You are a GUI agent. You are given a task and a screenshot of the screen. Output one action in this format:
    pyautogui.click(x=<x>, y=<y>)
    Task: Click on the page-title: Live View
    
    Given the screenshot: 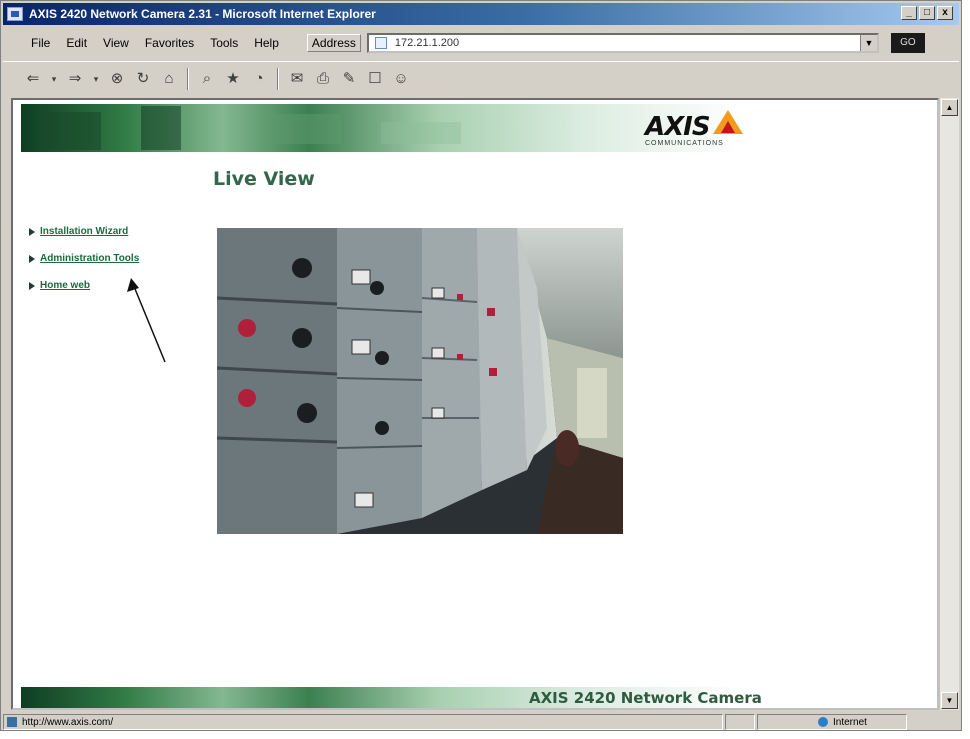 What is the action you would take?
    pyautogui.click(x=264, y=179)
    